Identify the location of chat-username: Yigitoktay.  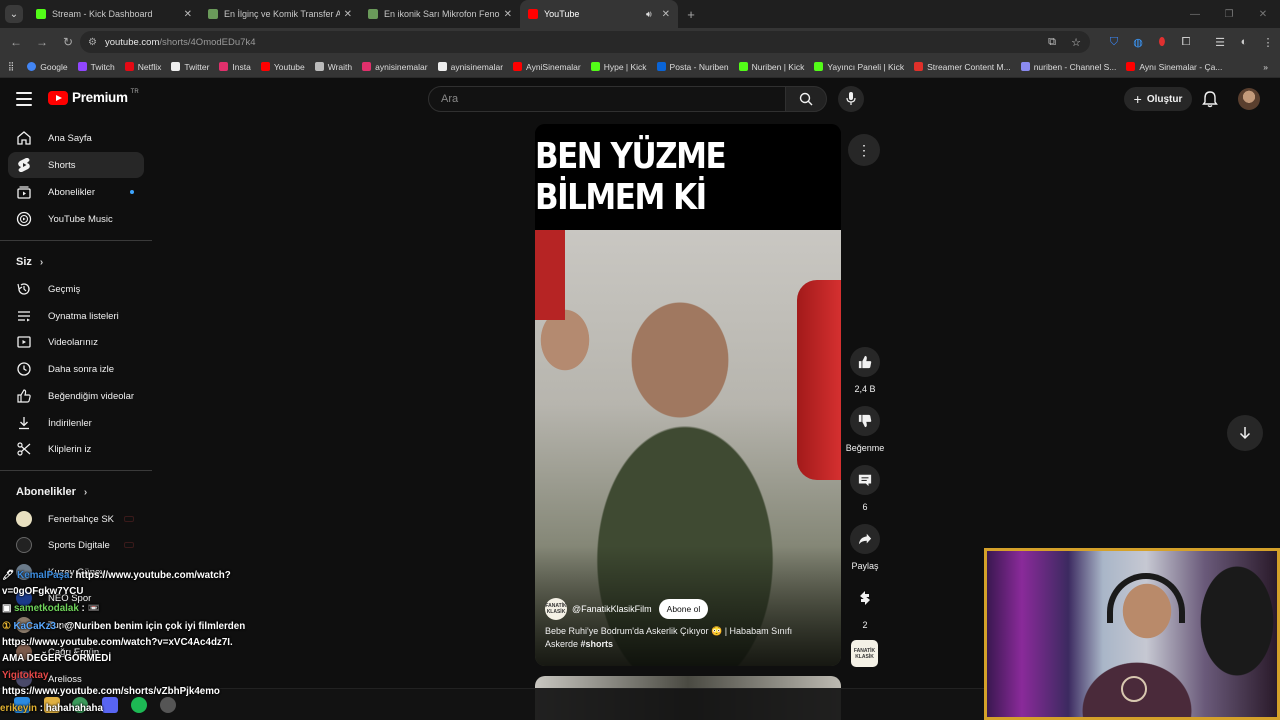
(25, 675).